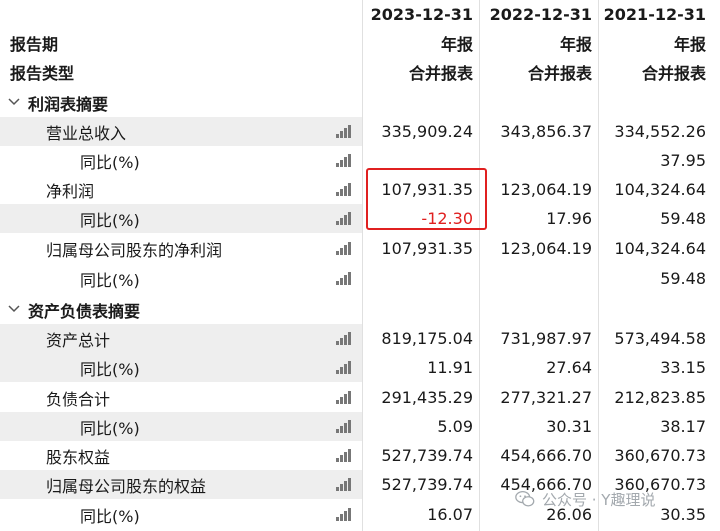 The width and height of the screenshot is (720, 531). I want to click on watermark: 公众号 · Y趣理说, so click(584, 499).